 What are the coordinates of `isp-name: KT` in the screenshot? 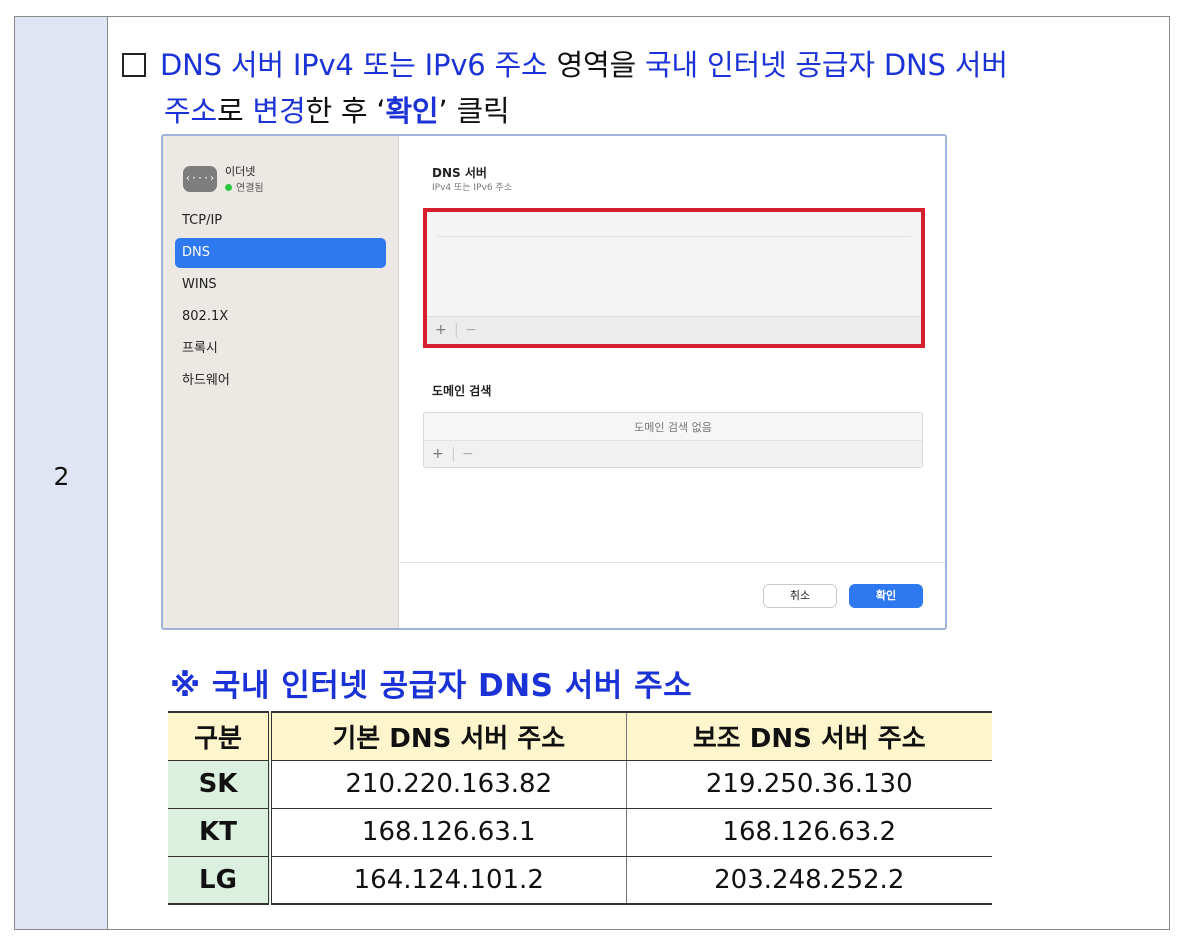 It's located at (219, 832).